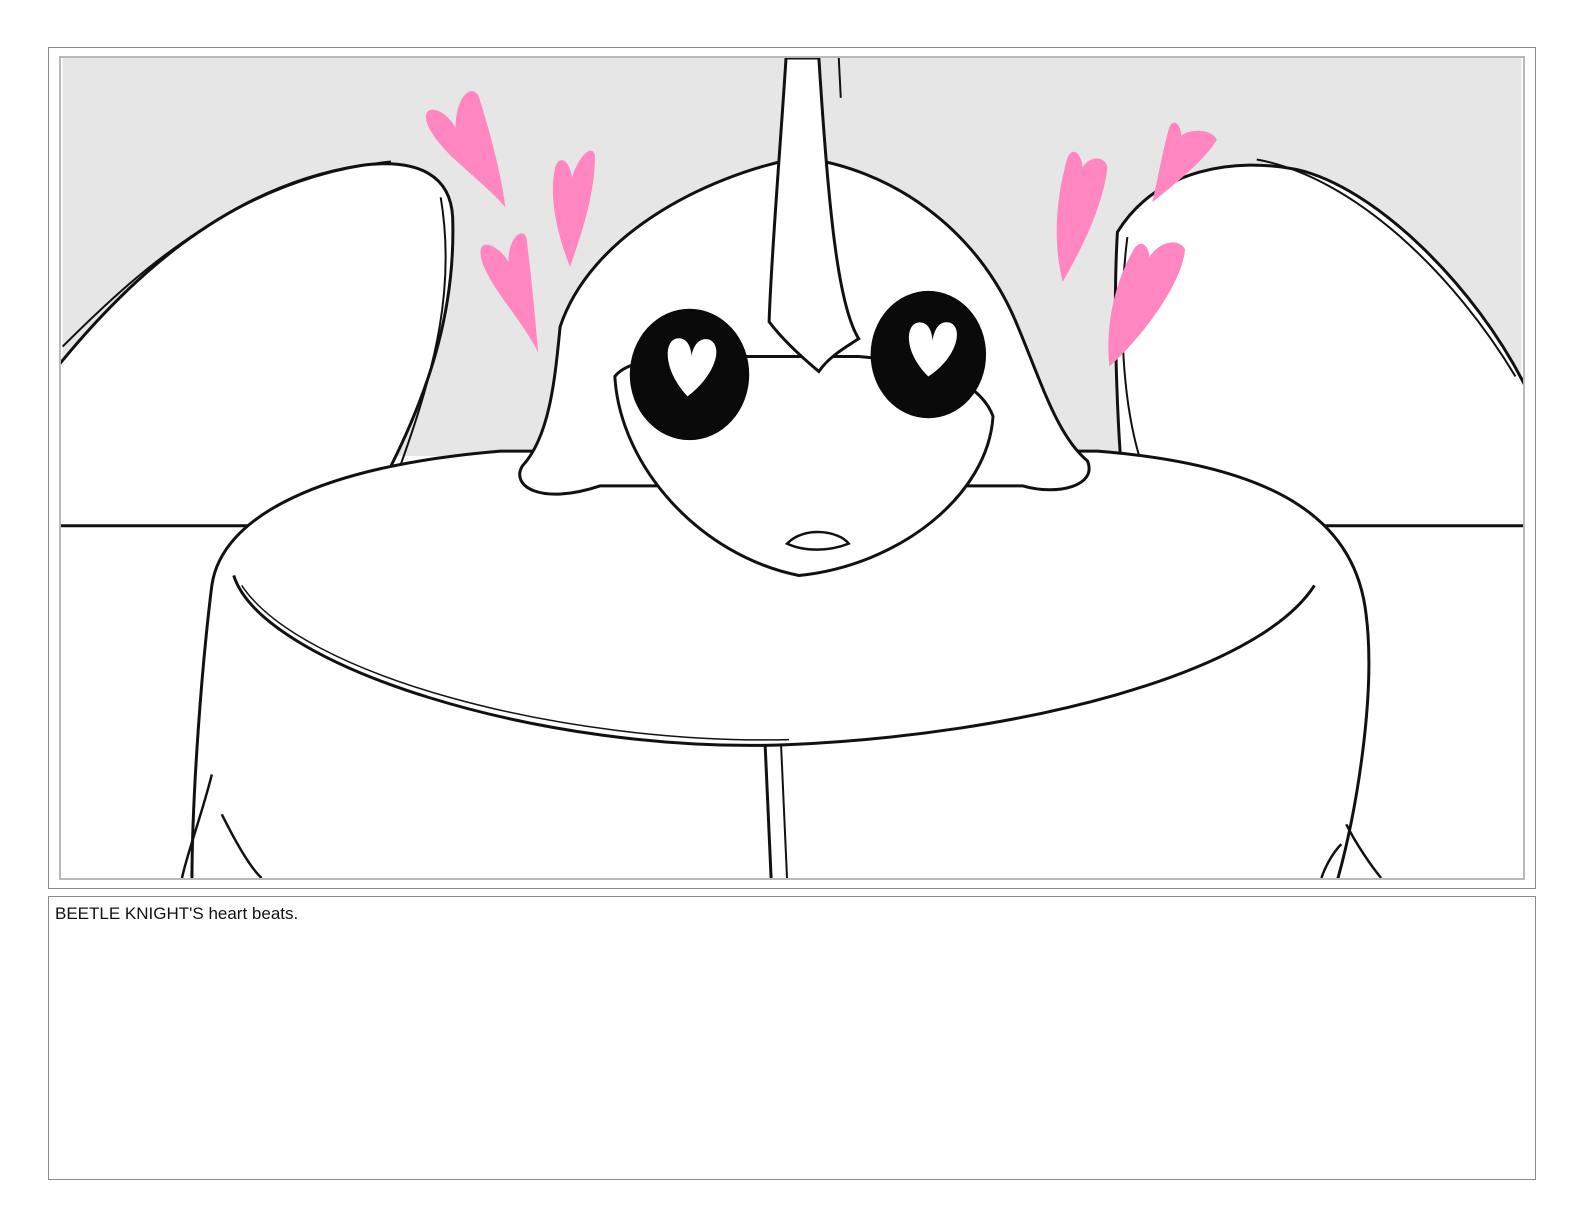 The width and height of the screenshot is (1584, 1224). Describe the element at coordinates (689, 374) in the screenshot. I see `left-eye` at that location.